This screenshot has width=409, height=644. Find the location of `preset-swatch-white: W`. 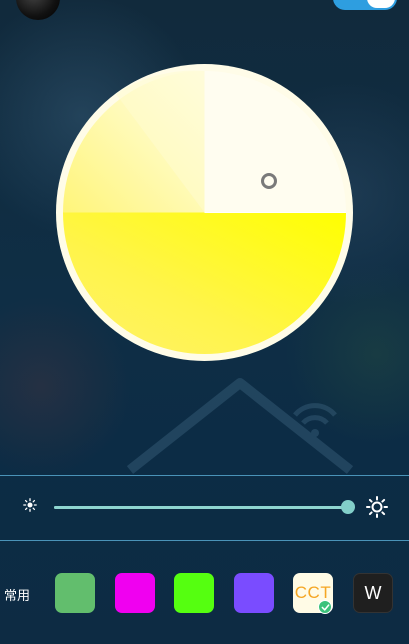

preset-swatch-white: W is located at coordinates (373, 593).